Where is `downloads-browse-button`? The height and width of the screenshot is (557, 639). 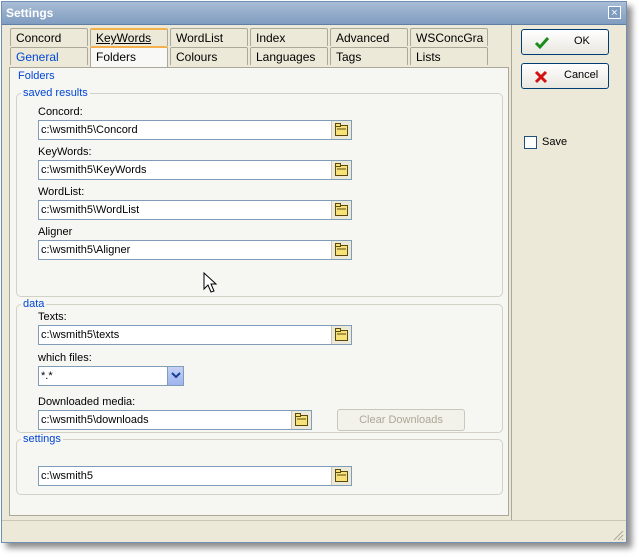
downloads-browse-button is located at coordinates (301, 420).